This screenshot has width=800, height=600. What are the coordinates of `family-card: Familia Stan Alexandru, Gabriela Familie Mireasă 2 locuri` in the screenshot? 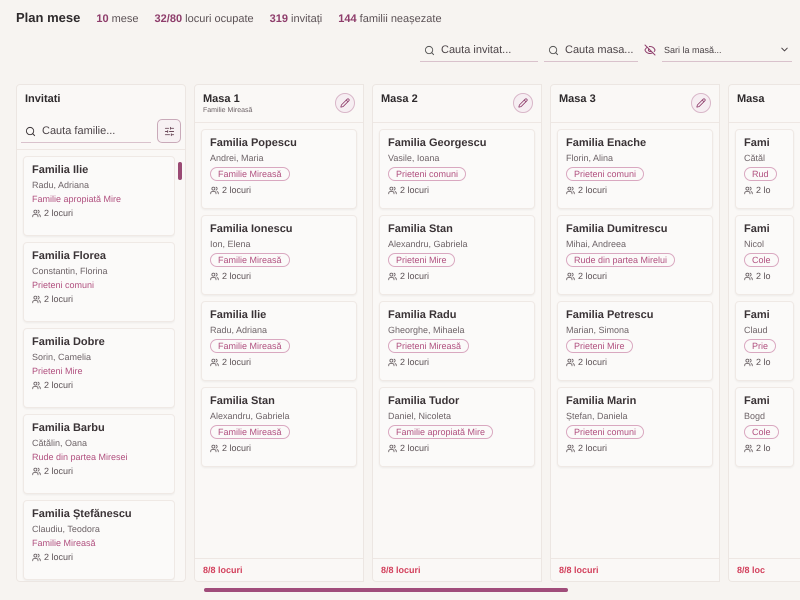 It's located at (279, 427).